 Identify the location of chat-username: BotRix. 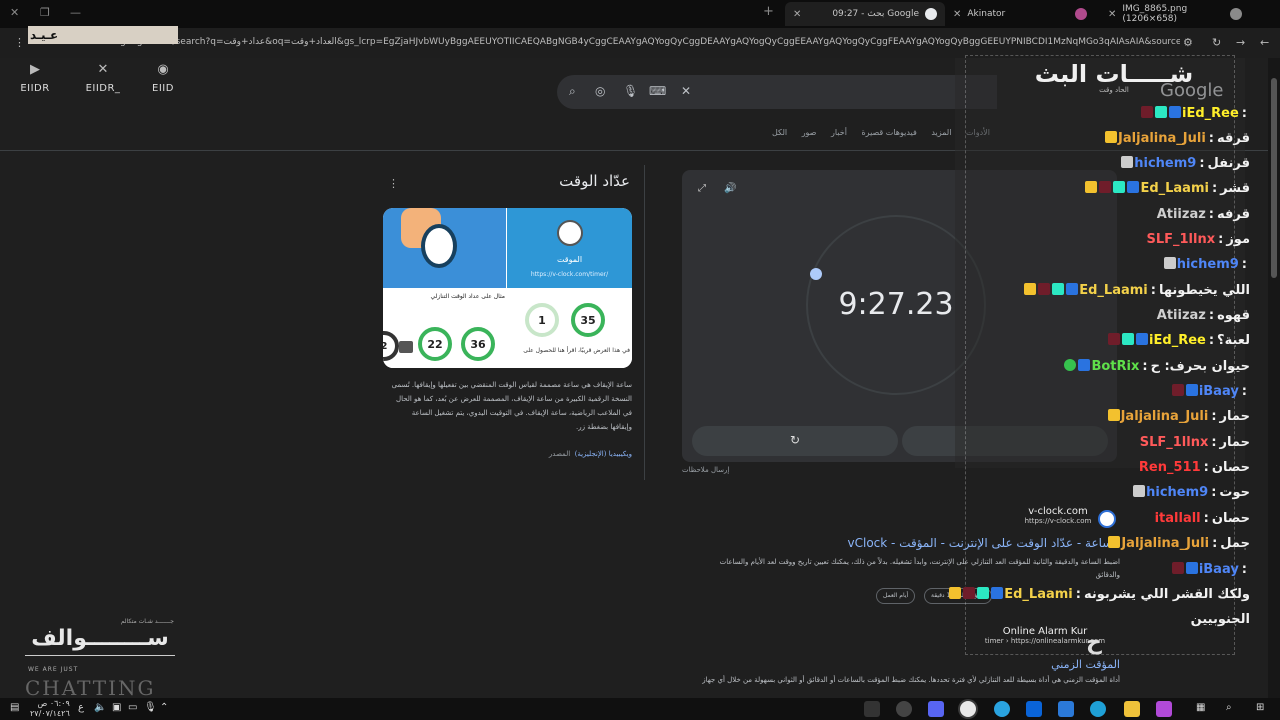
(1115, 366).